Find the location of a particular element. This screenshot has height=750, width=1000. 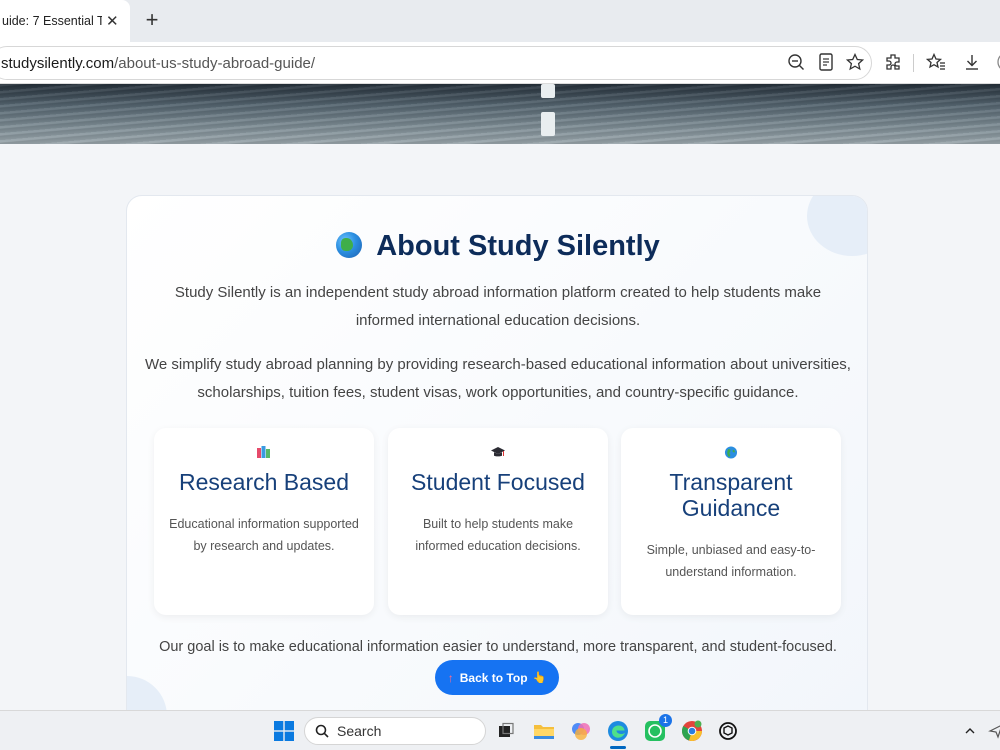

windows-start-icon is located at coordinates (284, 731).